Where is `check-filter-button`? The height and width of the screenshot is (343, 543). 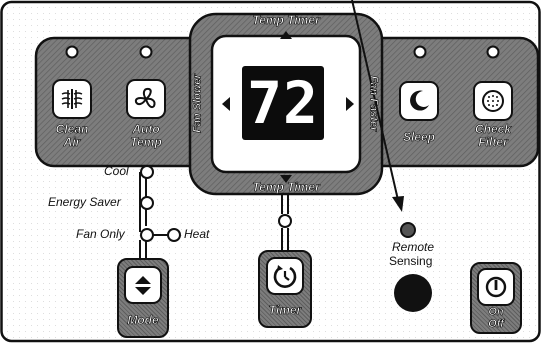
check-filter-button is located at coordinates (493, 101).